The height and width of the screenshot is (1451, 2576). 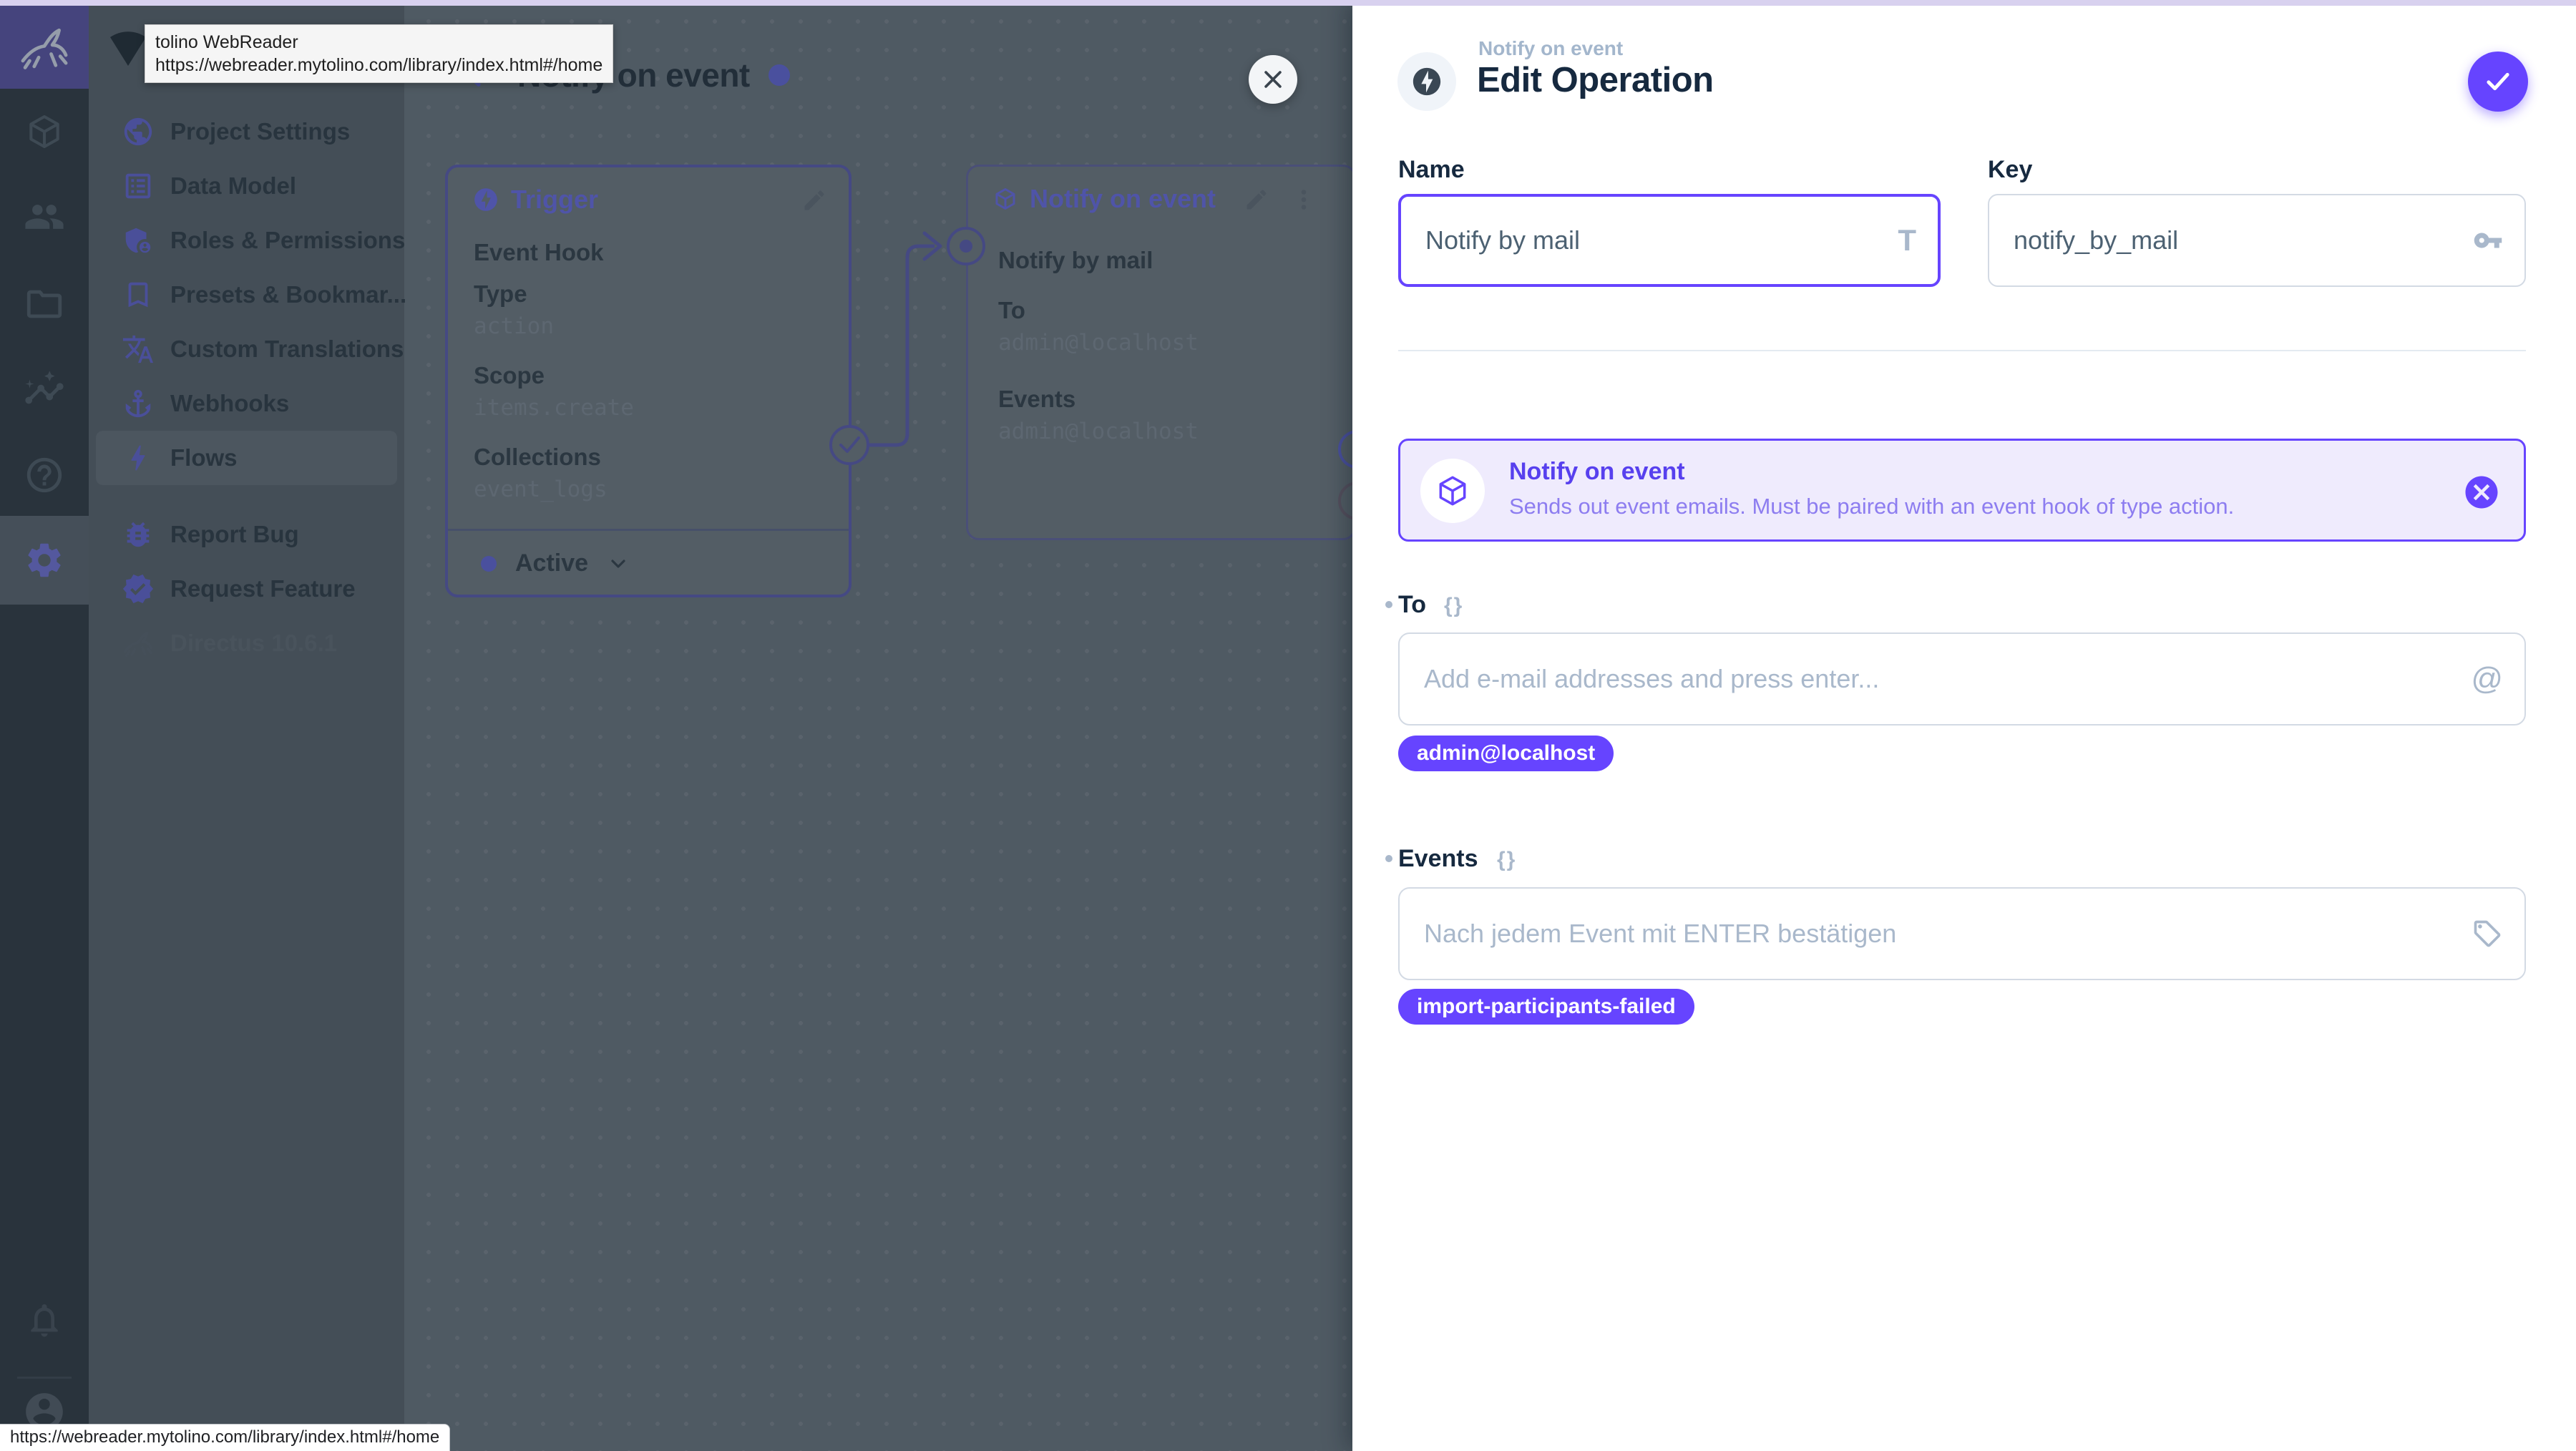 What do you see at coordinates (1649, 240) in the screenshot?
I see `name-input` at bounding box center [1649, 240].